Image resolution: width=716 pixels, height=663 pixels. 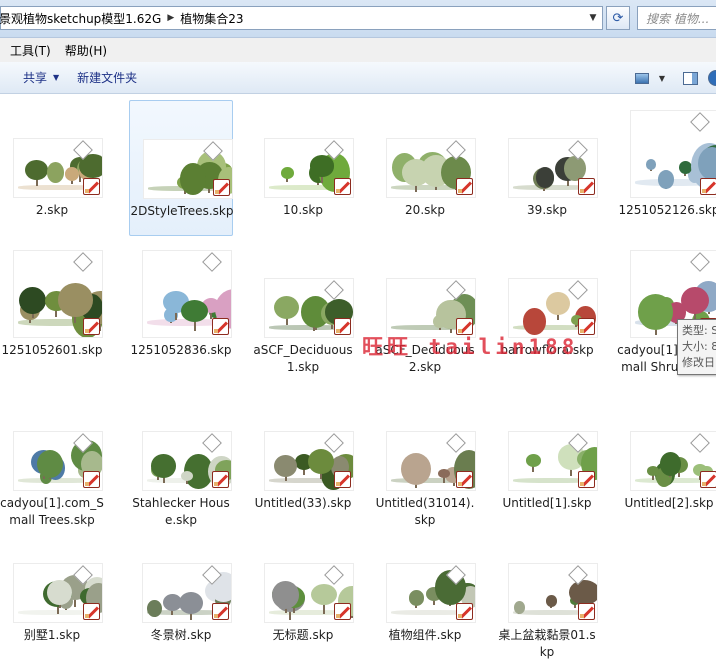 I want to click on file-item: 10.skp, so click(x=303, y=168).